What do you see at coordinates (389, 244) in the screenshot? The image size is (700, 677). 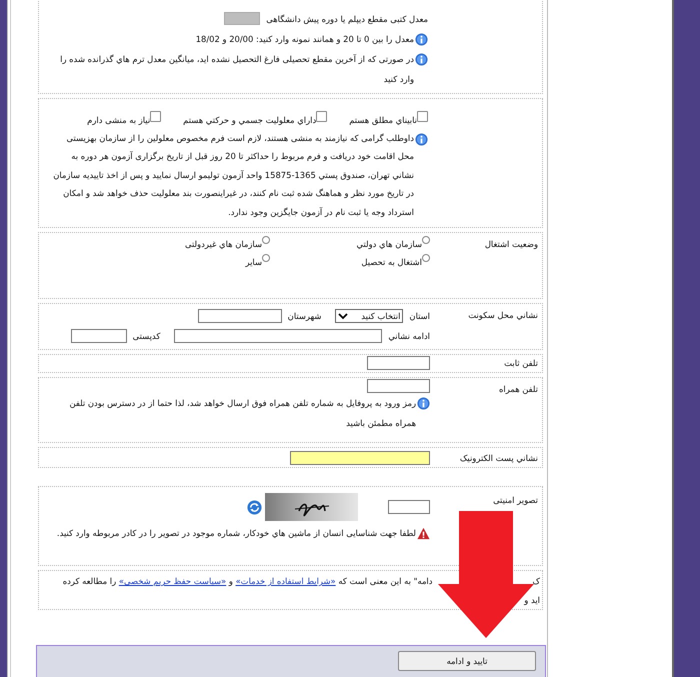 I see `radio-label: سازمان هاي دولتي` at bounding box center [389, 244].